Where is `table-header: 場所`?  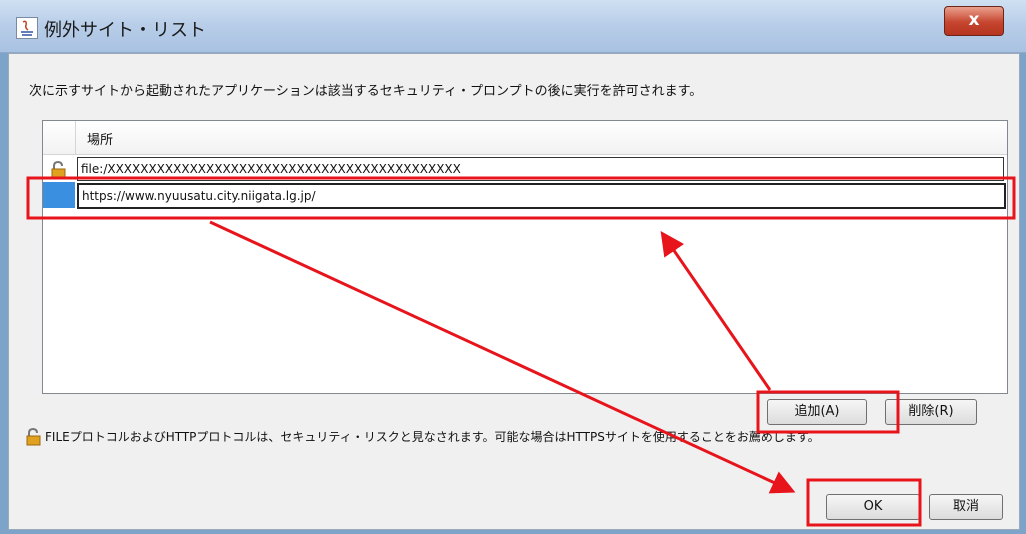 table-header: 場所 is located at coordinates (525, 138).